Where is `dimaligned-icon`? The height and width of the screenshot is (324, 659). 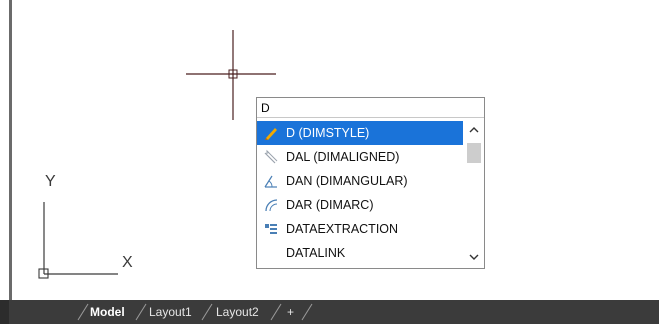 dimaligned-icon is located at coordinates (271, 157).